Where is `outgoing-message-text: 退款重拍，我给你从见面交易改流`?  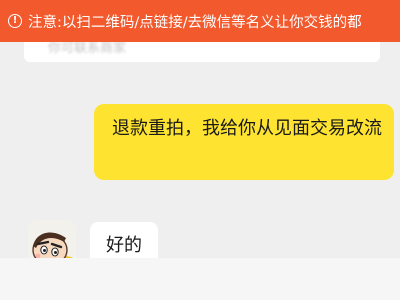 outgoing-message-text: 退款重拍，我给你从见面交易改流 is located at coordinates (247, 128).